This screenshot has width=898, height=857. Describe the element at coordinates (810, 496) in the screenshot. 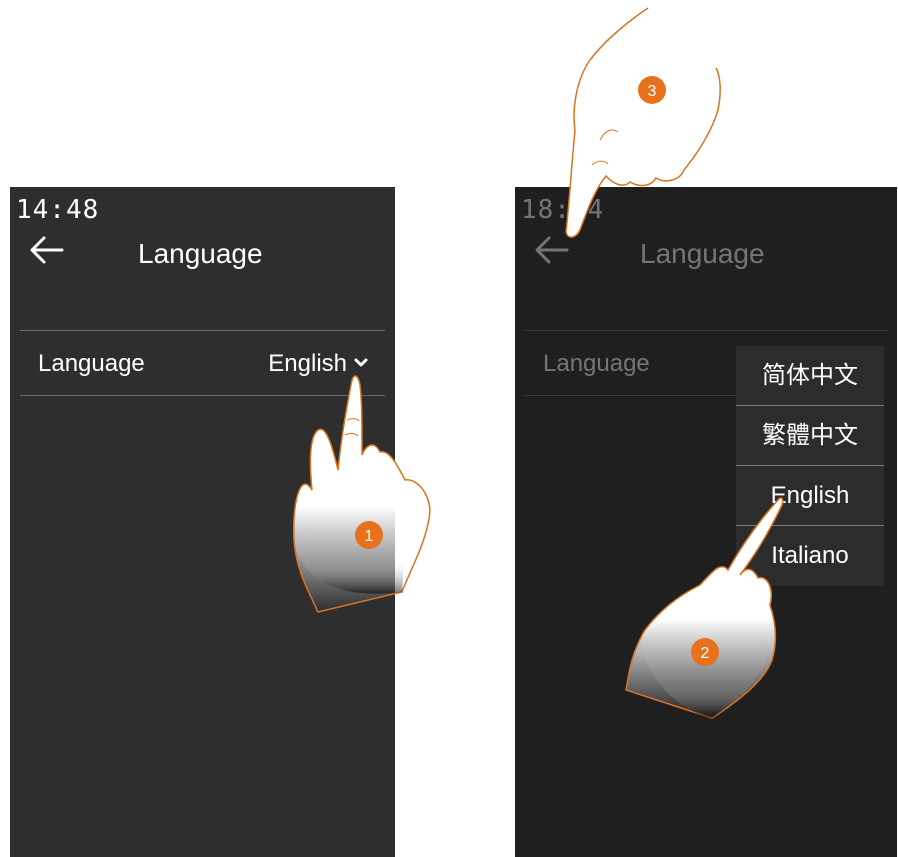

I see `menu-item-english: English` at that location.